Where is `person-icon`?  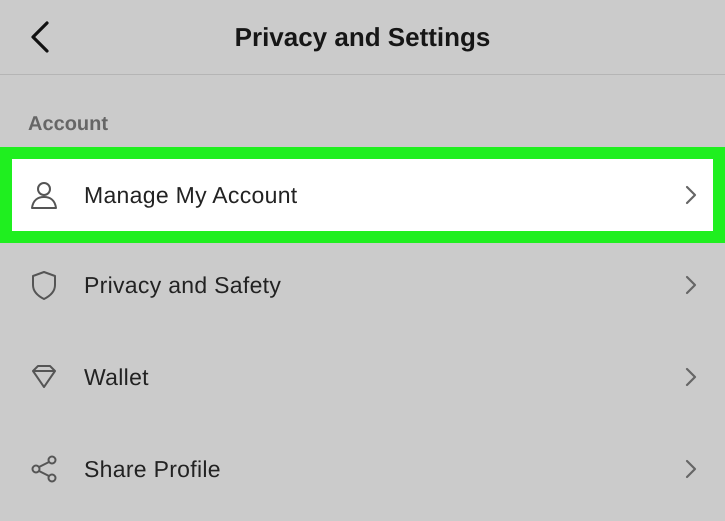
person-icon is located at coordinates (44, 195).